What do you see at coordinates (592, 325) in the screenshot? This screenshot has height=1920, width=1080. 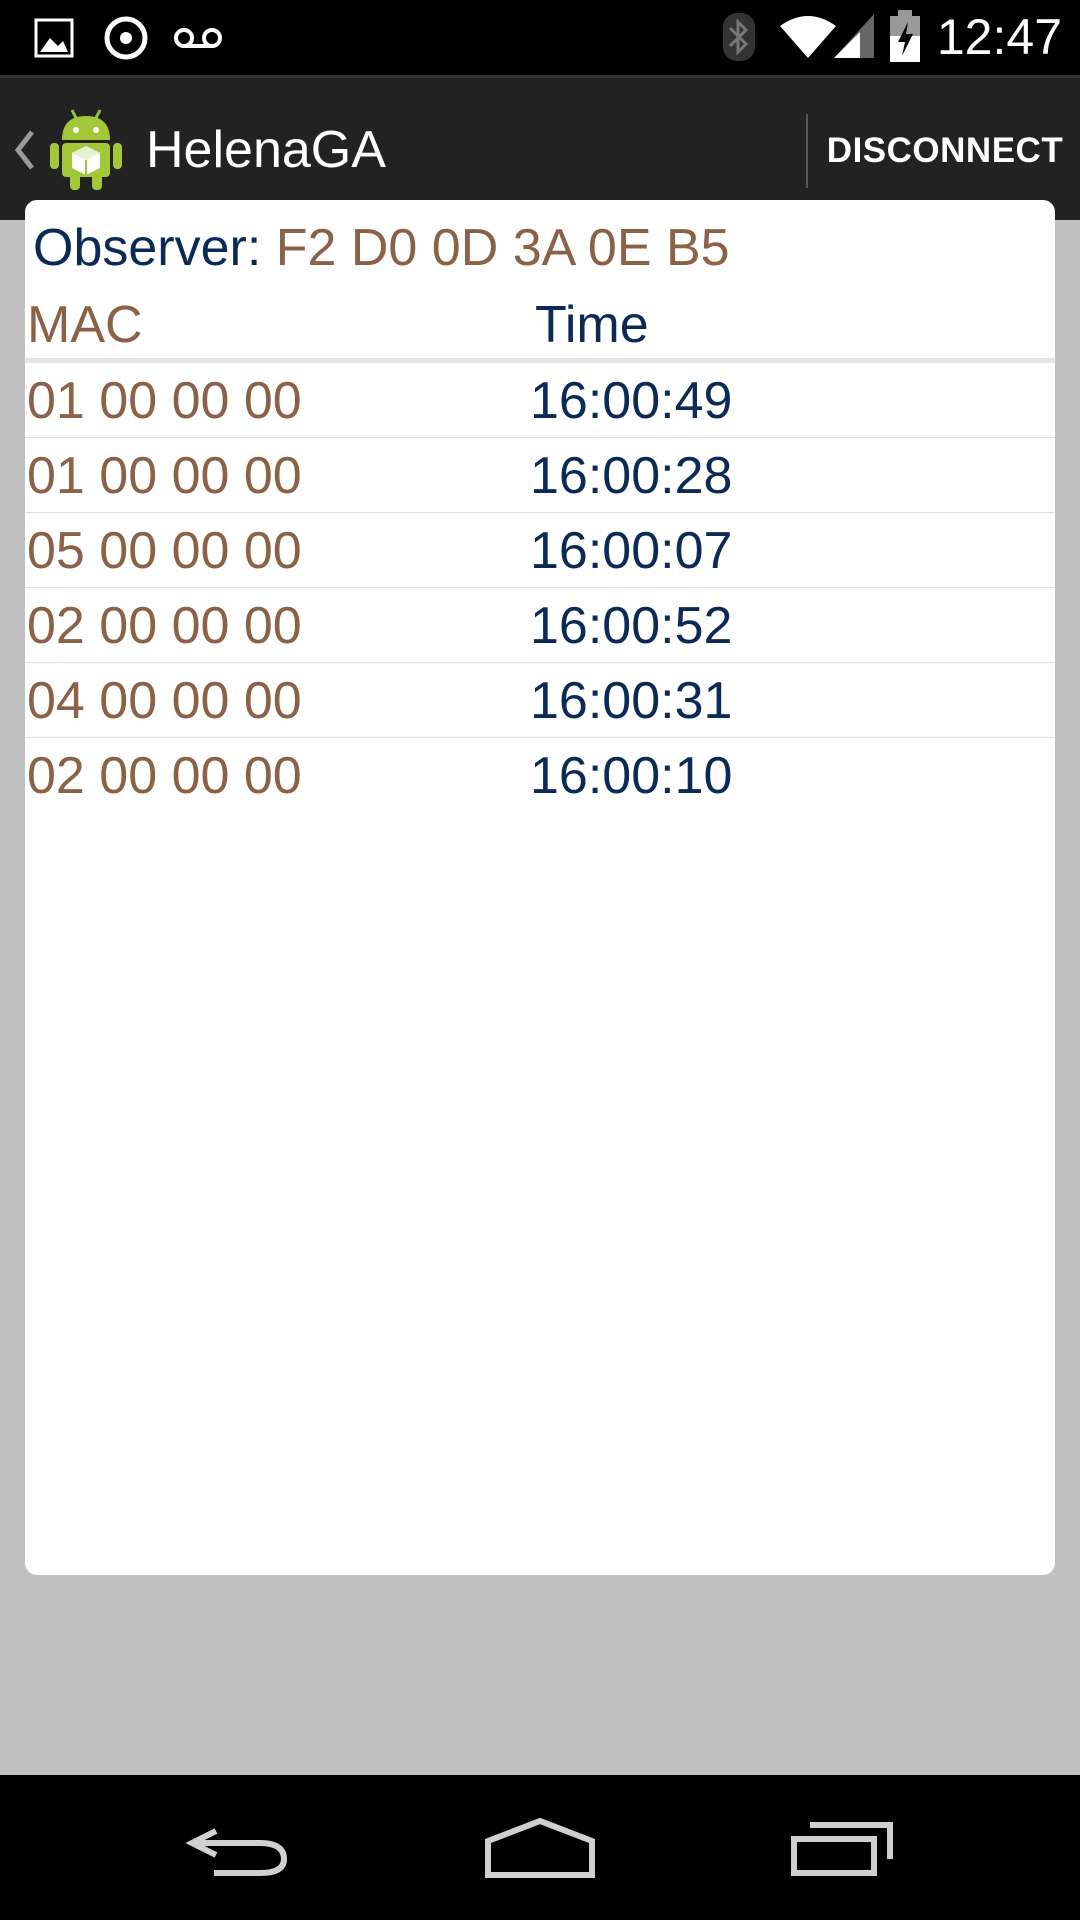 I see `column-header-time: Time` at bounding box center [592, 325].